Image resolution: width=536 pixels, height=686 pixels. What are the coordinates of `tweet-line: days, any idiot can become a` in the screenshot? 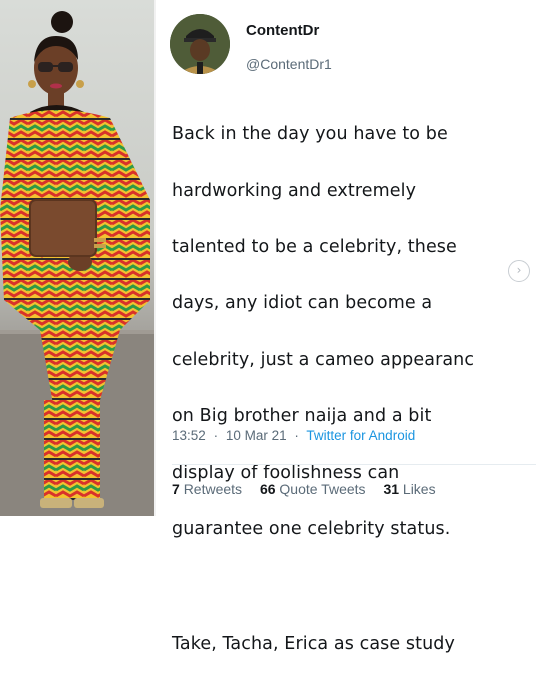 It's located at (302, 303).